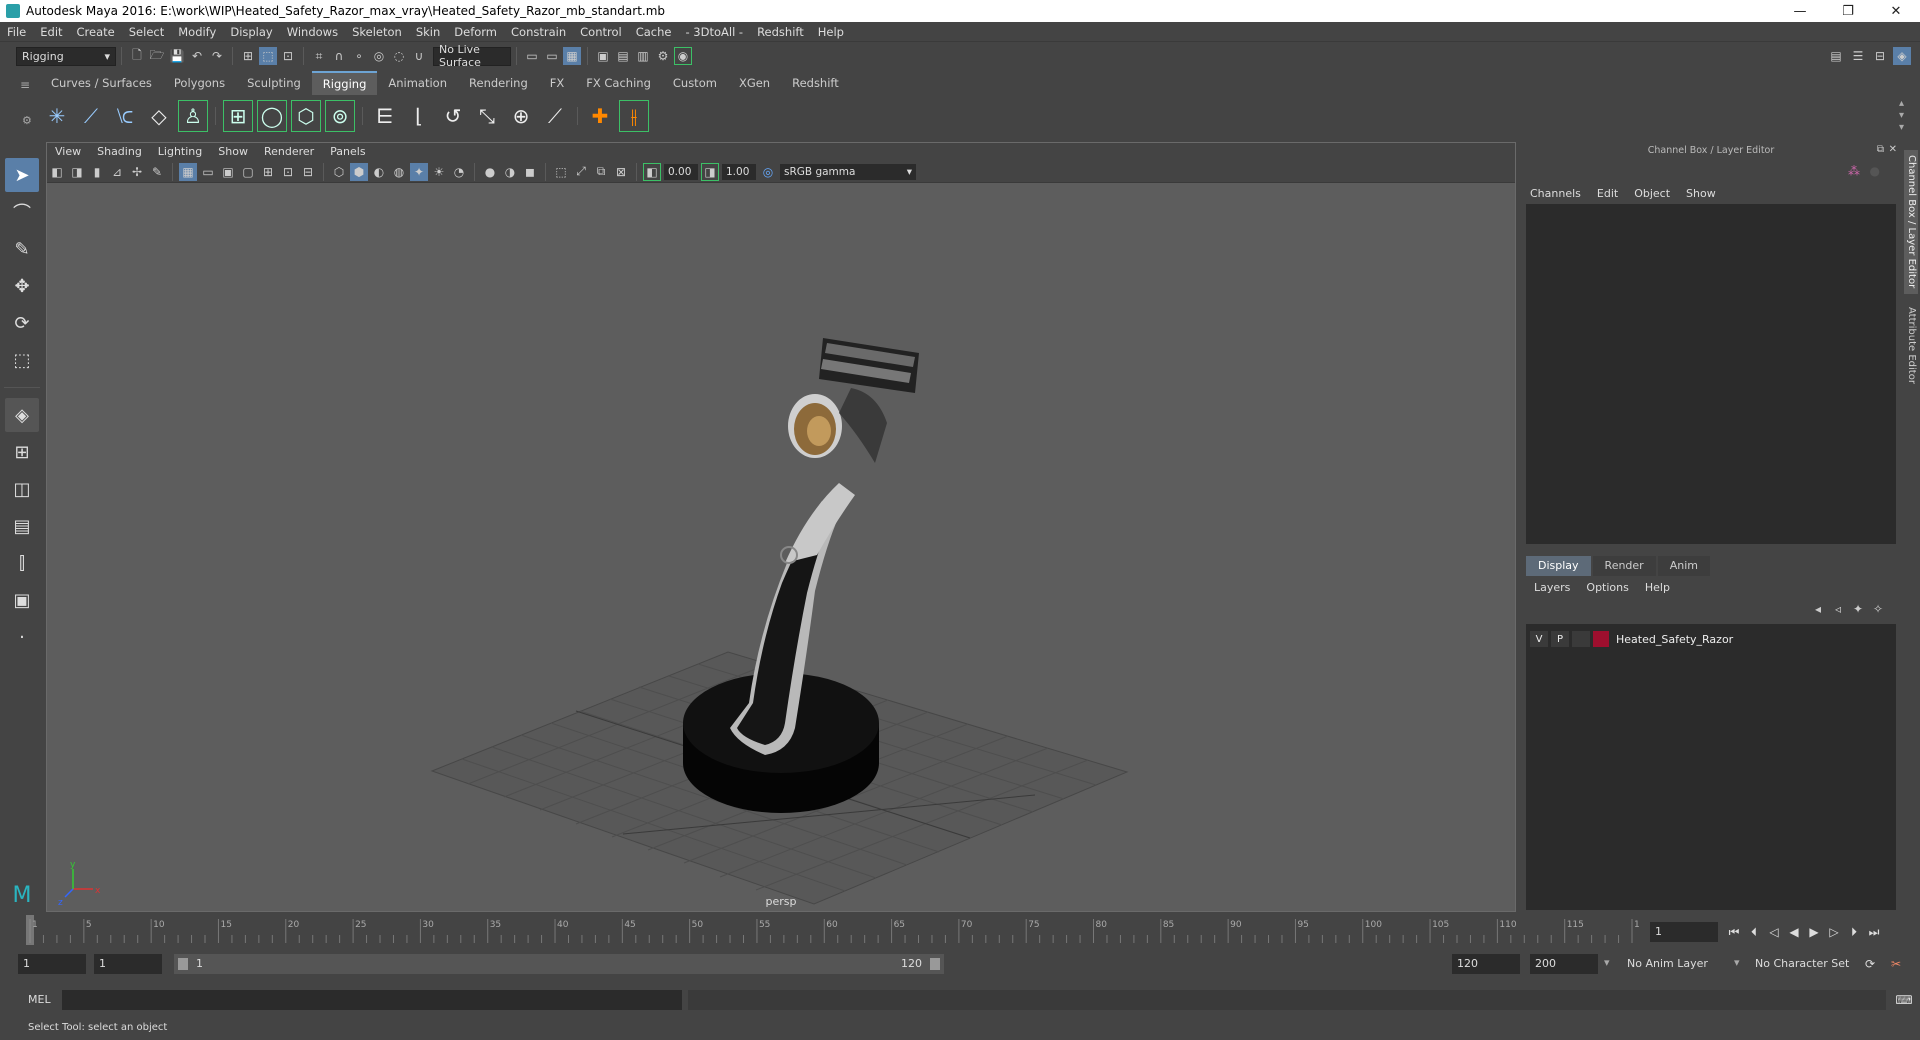  I want to click on end-time-field: 200, so click(1564, 964).